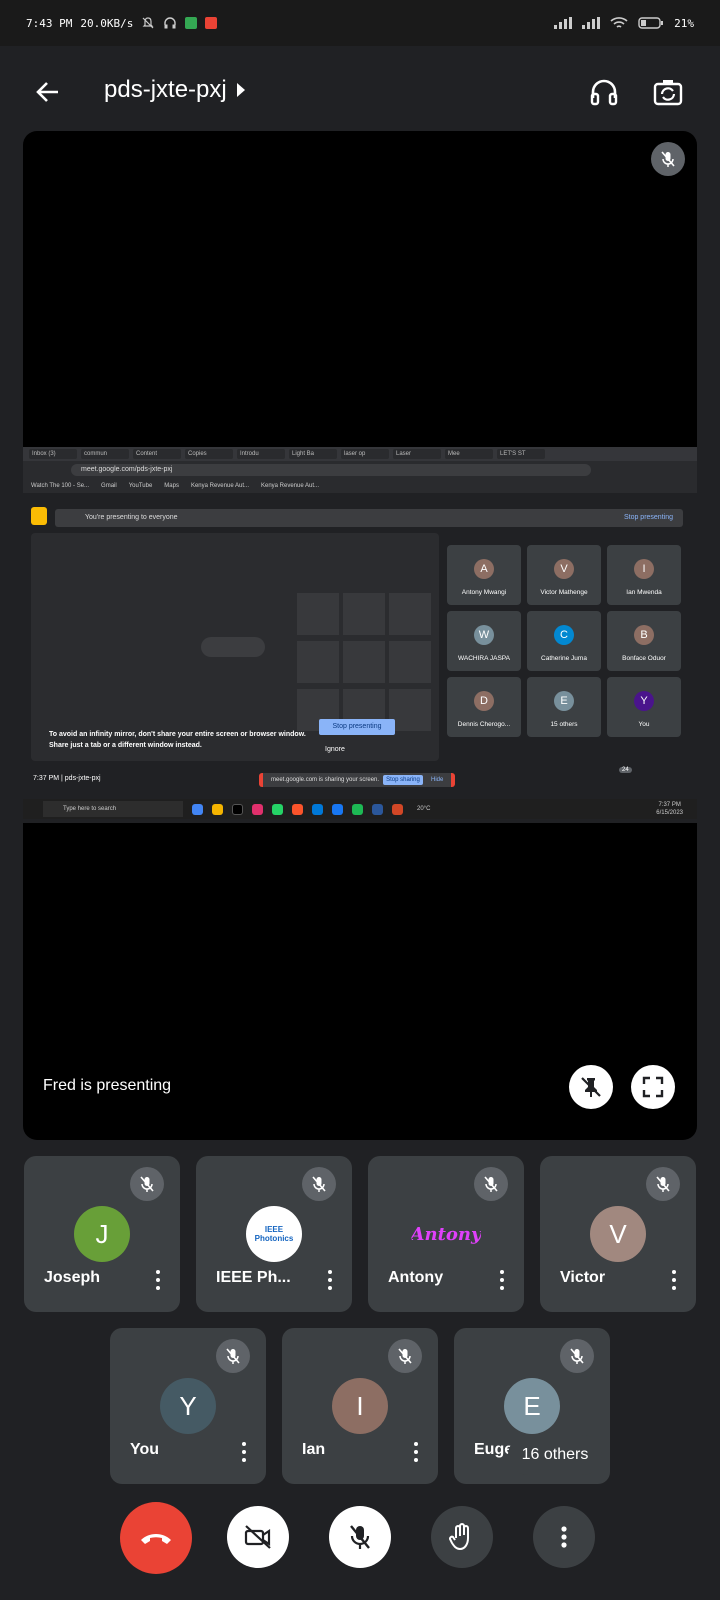  Describe the element at coordinates (365, 663) in the screenshot. I see `mirror-grid` at that location.